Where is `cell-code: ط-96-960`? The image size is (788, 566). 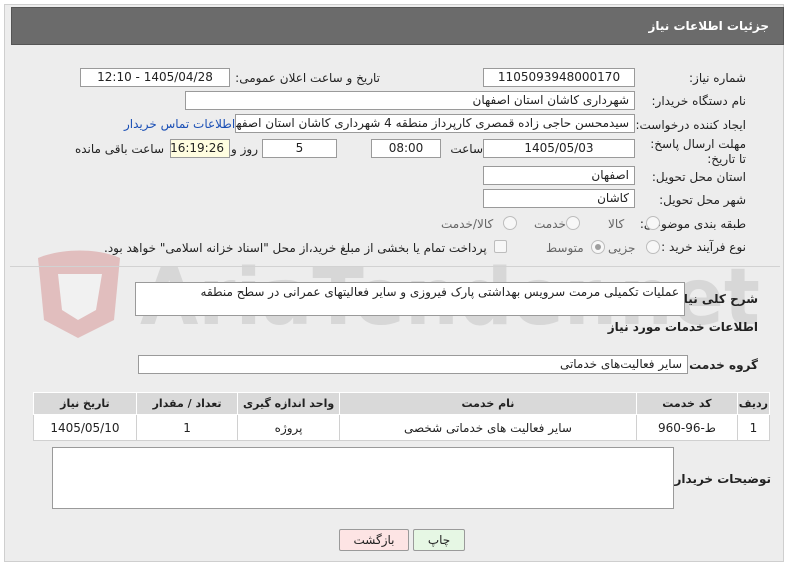
cell-code: ط-96-960 is located at coordinates (687, 427).